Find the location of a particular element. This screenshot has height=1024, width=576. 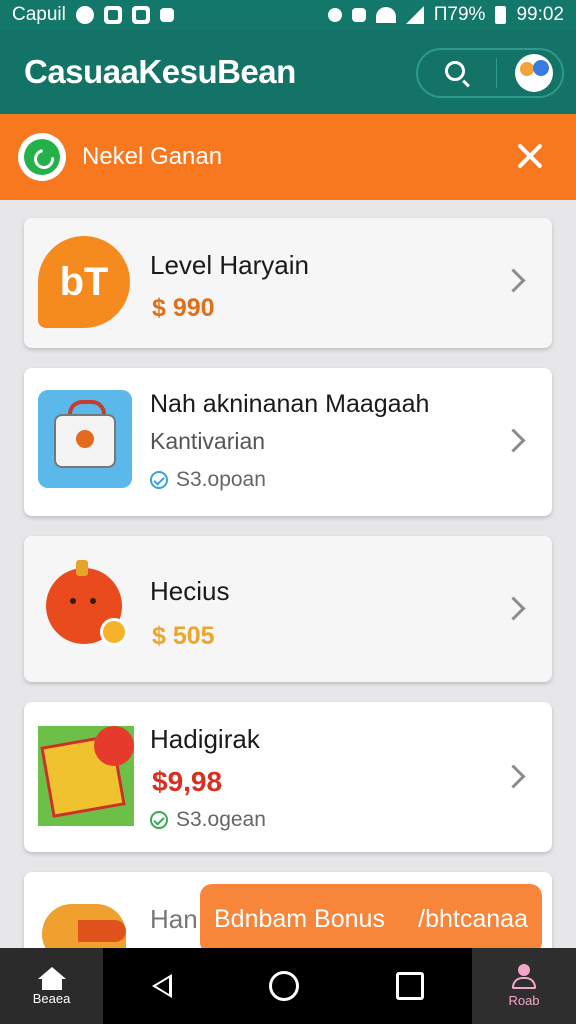

app-bar: CasuaaKesuBean is located at coordinates (288, 72).